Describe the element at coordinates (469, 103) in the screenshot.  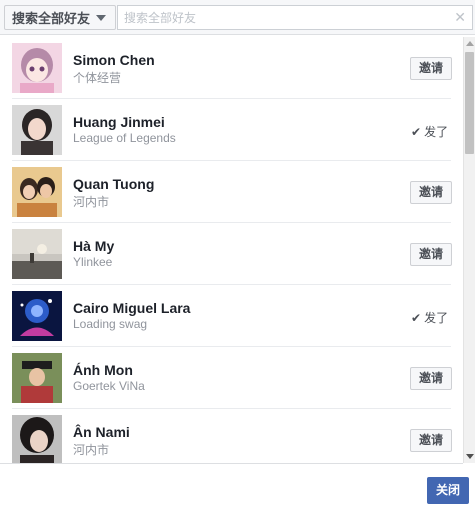
I see `scrollbar-thumb` at that location.